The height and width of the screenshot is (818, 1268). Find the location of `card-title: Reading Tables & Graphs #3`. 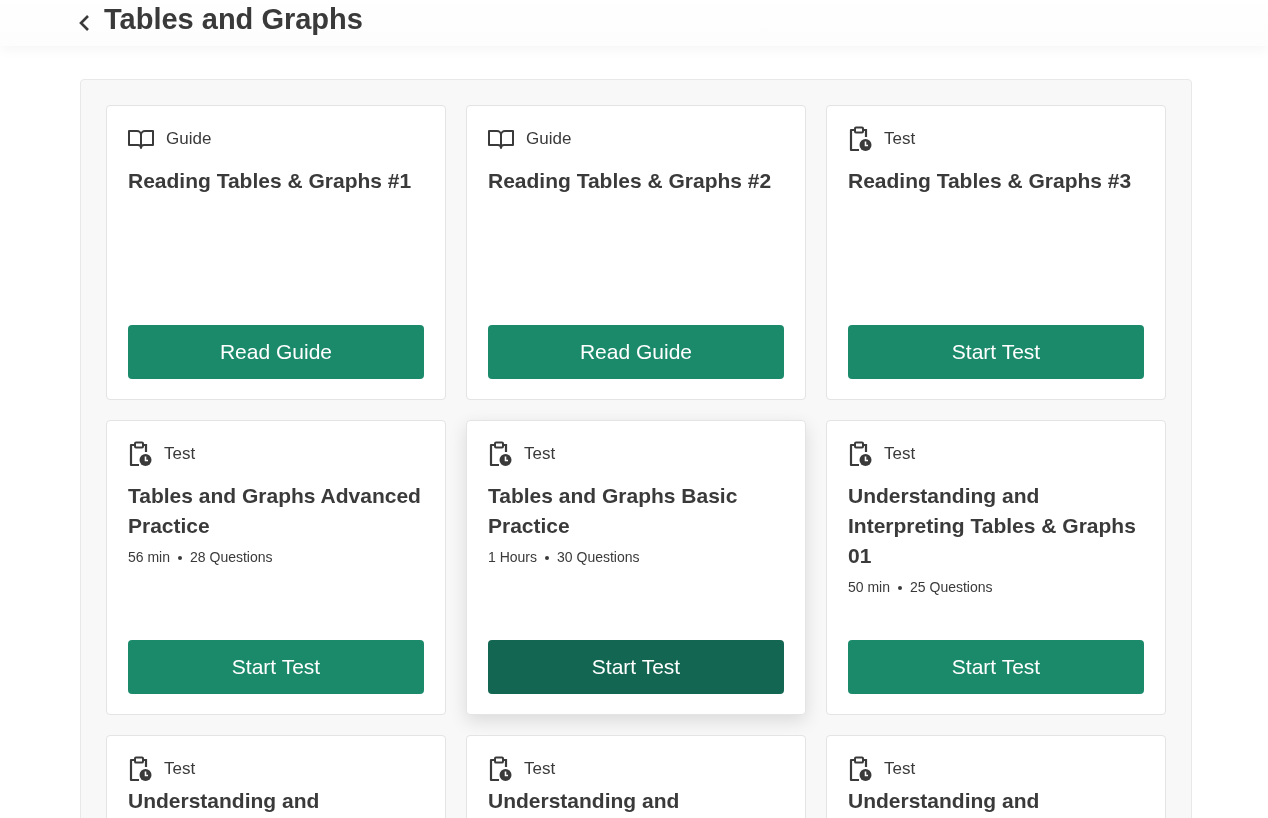

card-title: Reading Tables & Graphs #3 is located at coordinates (990, 181).